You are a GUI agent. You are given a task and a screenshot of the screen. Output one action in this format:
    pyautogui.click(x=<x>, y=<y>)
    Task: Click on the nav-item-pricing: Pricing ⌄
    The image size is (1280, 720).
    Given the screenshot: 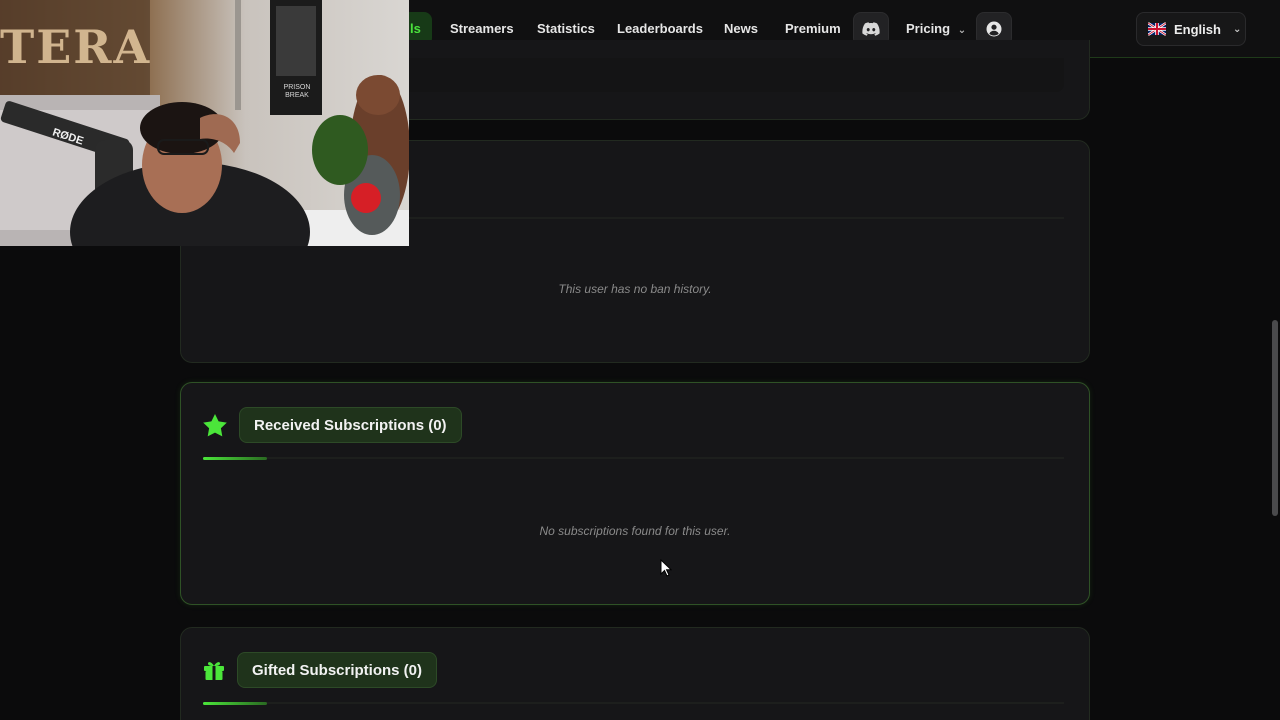 What is the action you would take?
    pyautogui.click(x=936, y=29)
    